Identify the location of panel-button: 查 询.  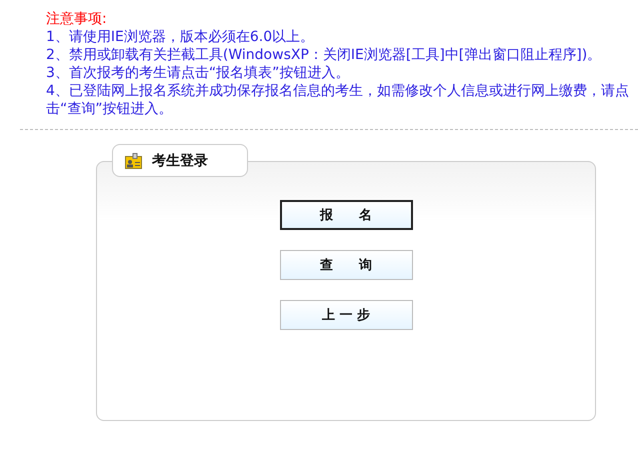
(346, 265).